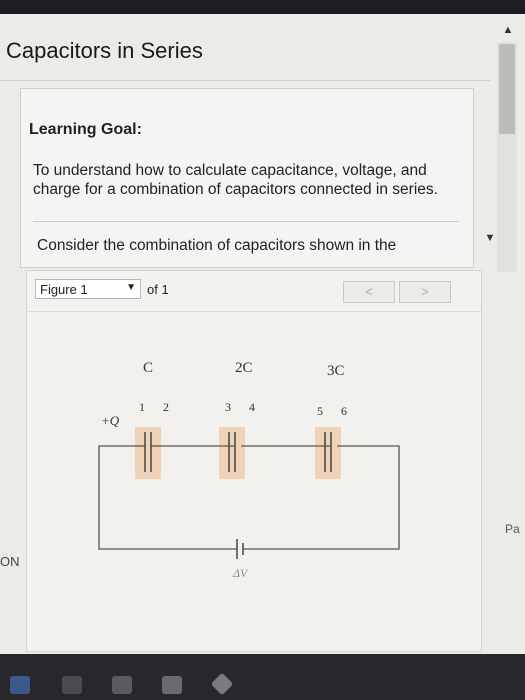  What do you see at coordinates (397, 292) in the screenshot?
I see `figure-nav: < >` at bounding box center [397, 292].